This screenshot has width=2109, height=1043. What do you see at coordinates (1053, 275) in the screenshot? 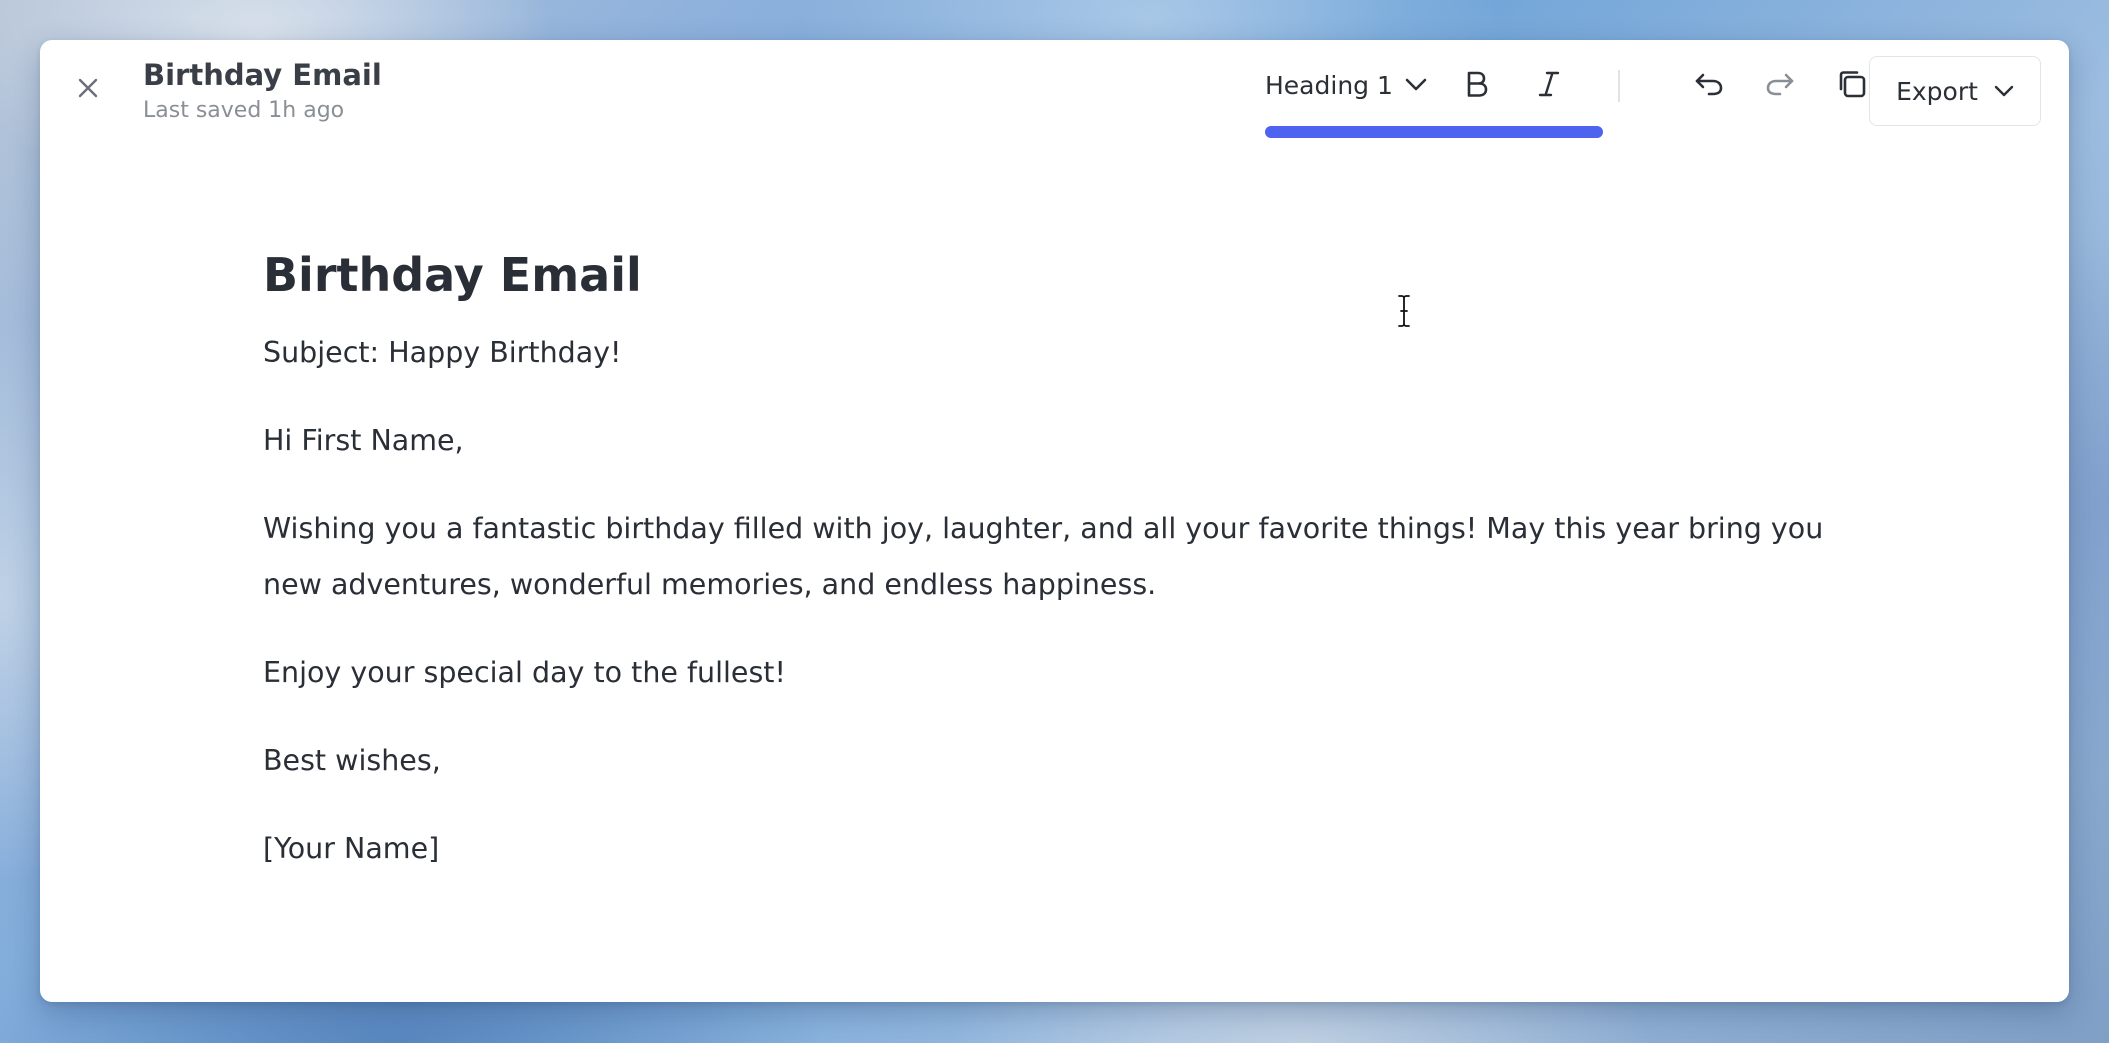
I see `document-heading: Birthday Email` at bounding box center [1053, 275].